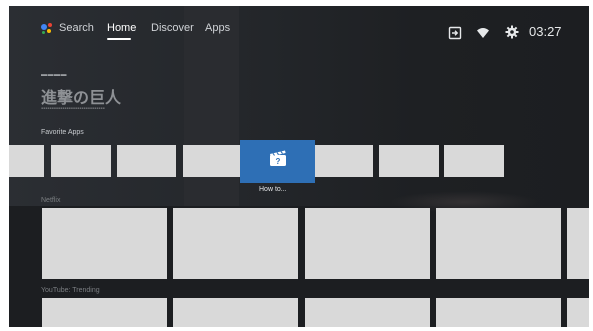  Describe the element at coordinates (54, 75) in the screenshot. I see `hero-badge: ▬▬▬▬` at that location.